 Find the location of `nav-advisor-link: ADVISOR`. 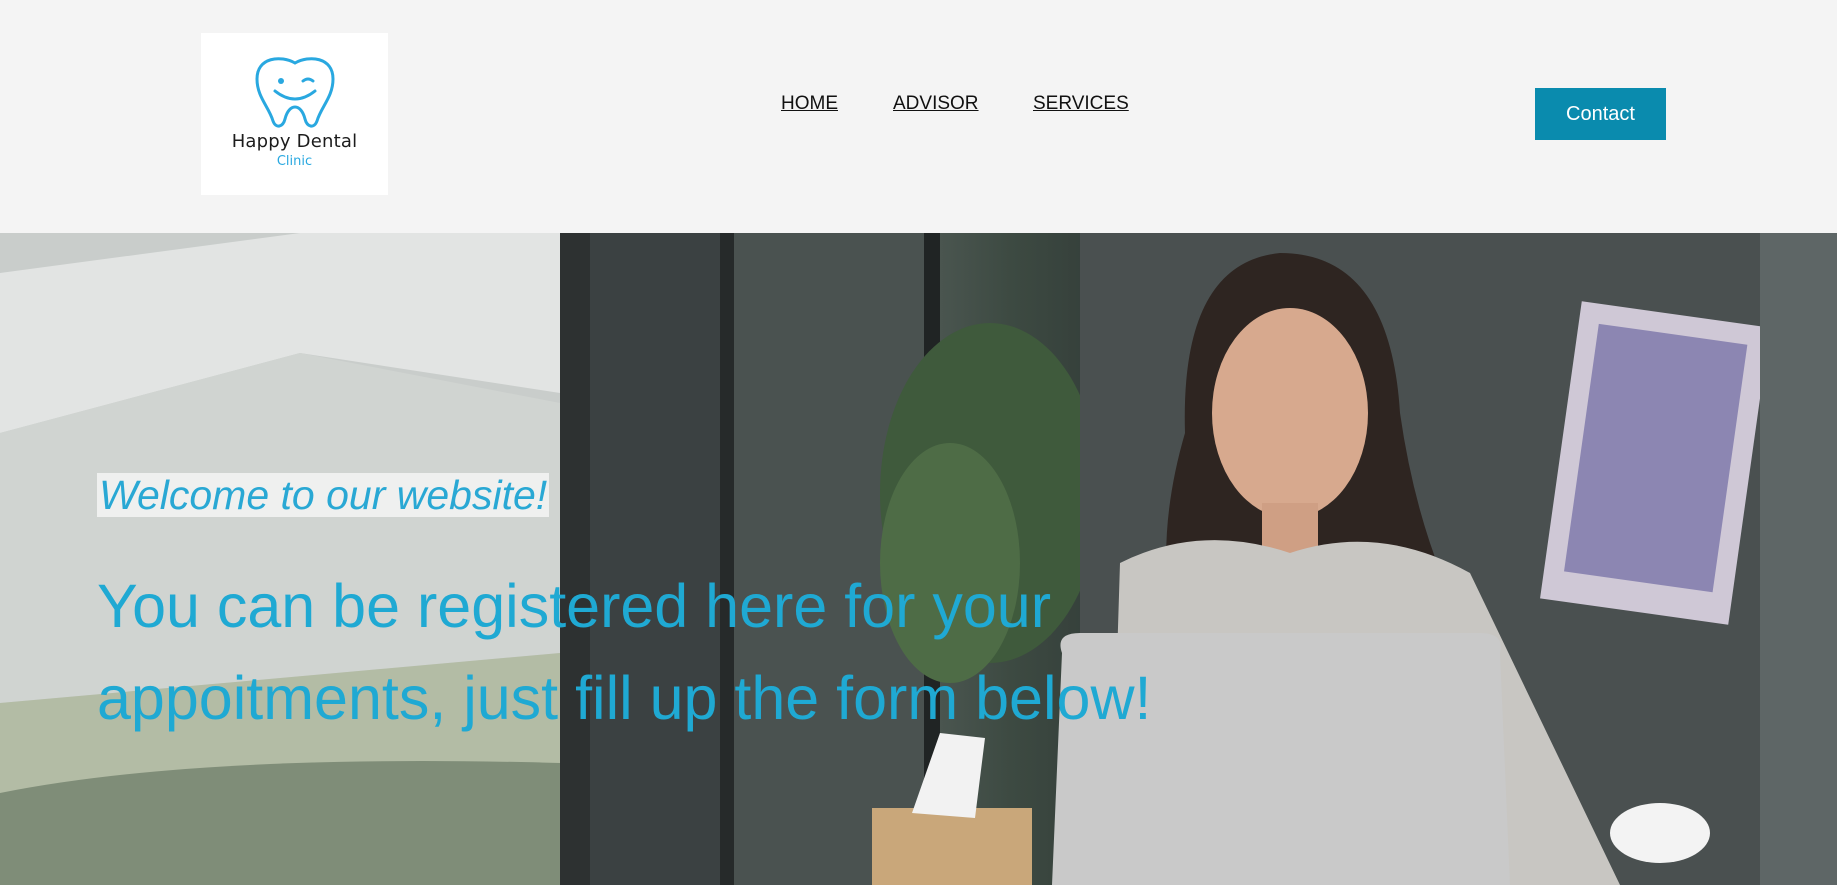

nav-advisor-link: ADVISOR is located at coordinates (936, 104).